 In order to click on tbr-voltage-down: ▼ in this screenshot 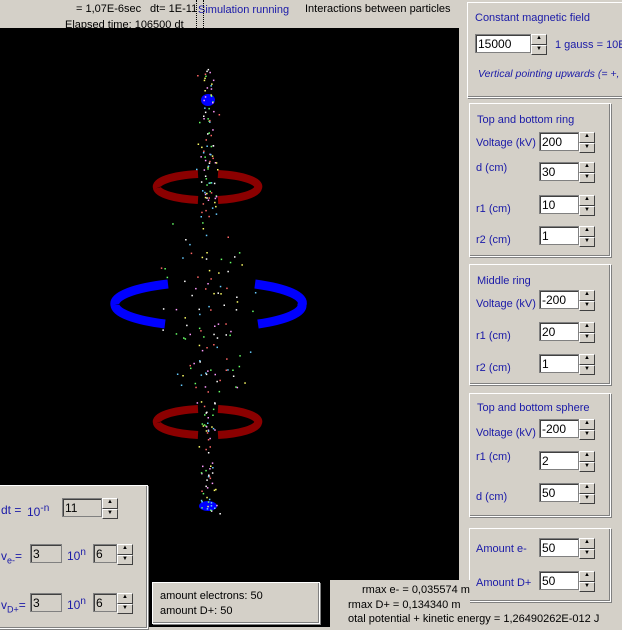, I will do `click(587, 147)`.